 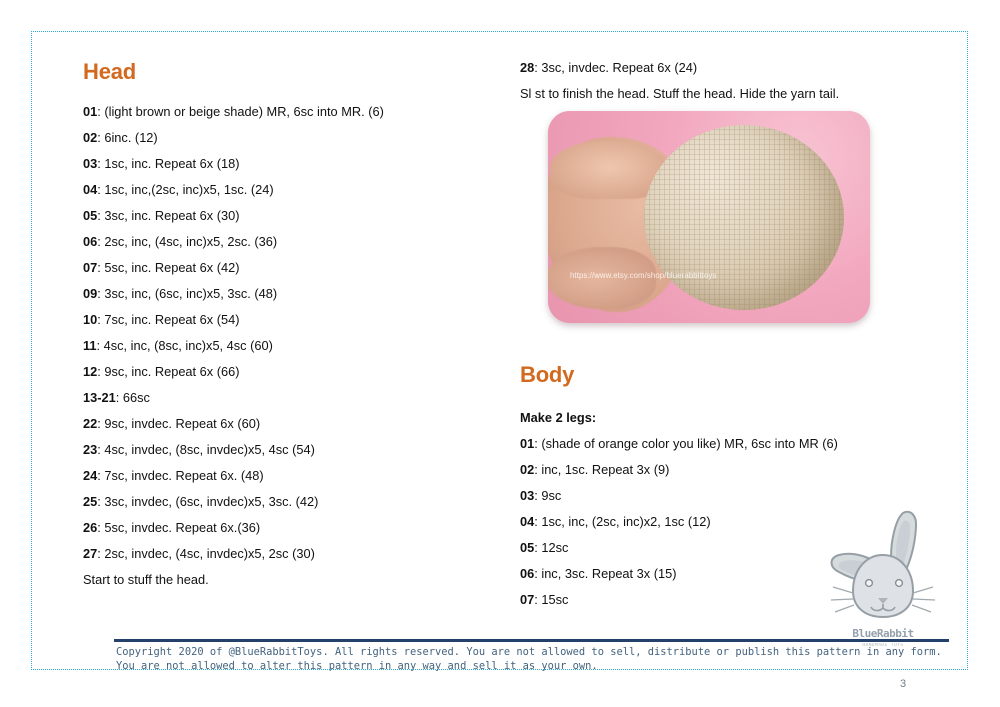 What do you see at coordinates (173, 475) in the screenshot?
I see `head-row-24: 24: 7sc, invdec. Repeat 6x. (48)` at bounding box center [173, 475].